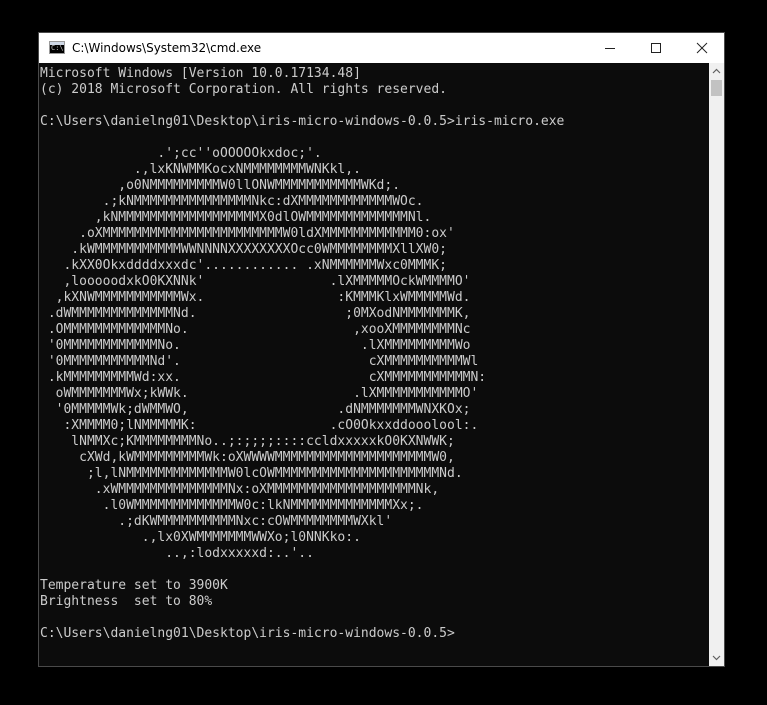 The image size is (767, 705). I want to click on close-button, so click(702, 48).